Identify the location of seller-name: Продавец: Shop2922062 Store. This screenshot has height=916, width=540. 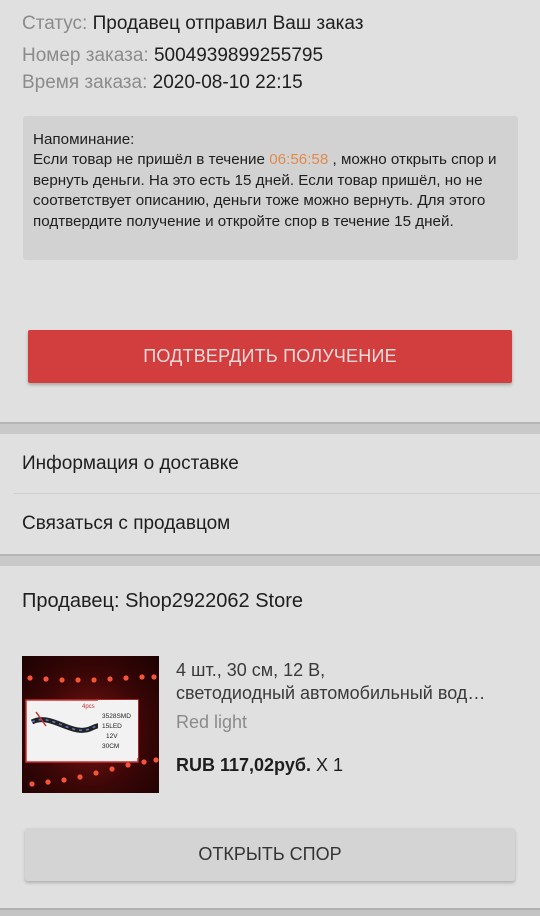
(162, 601).